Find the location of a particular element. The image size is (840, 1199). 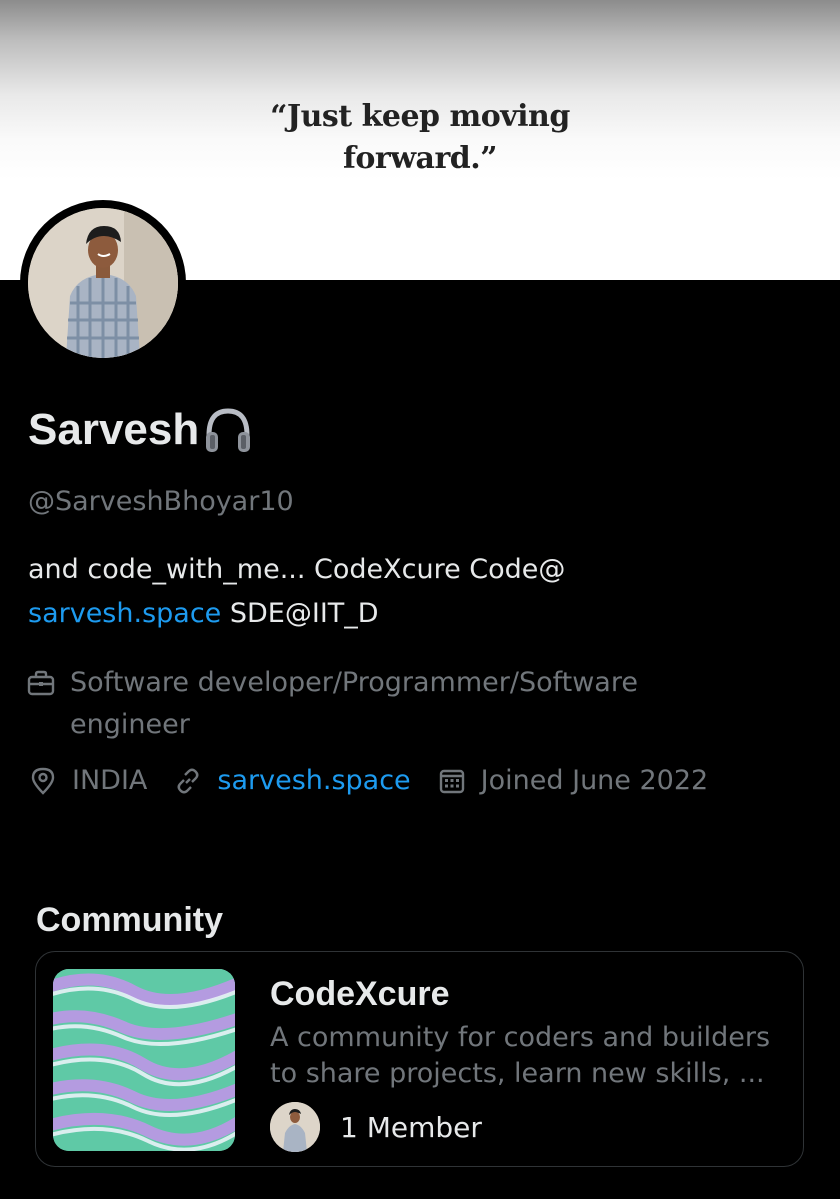

bio-suffix: SDE@IIT_D is located at coordinates (300, 613).